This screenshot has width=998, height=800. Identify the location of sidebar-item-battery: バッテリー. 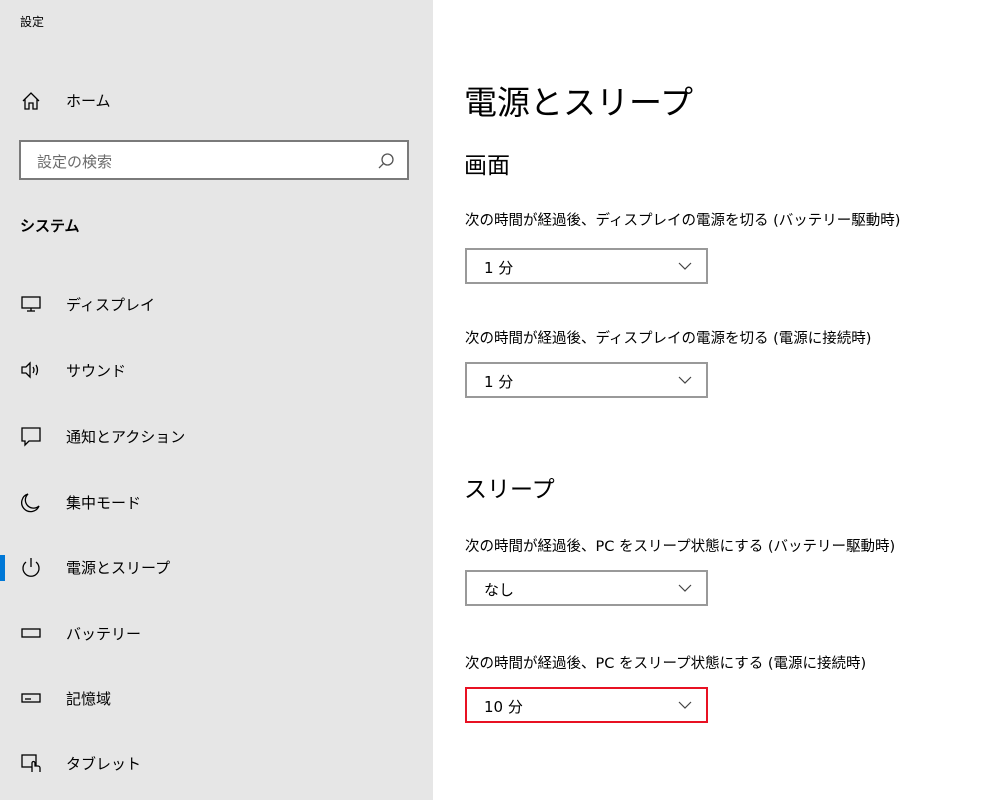
(216, 633).